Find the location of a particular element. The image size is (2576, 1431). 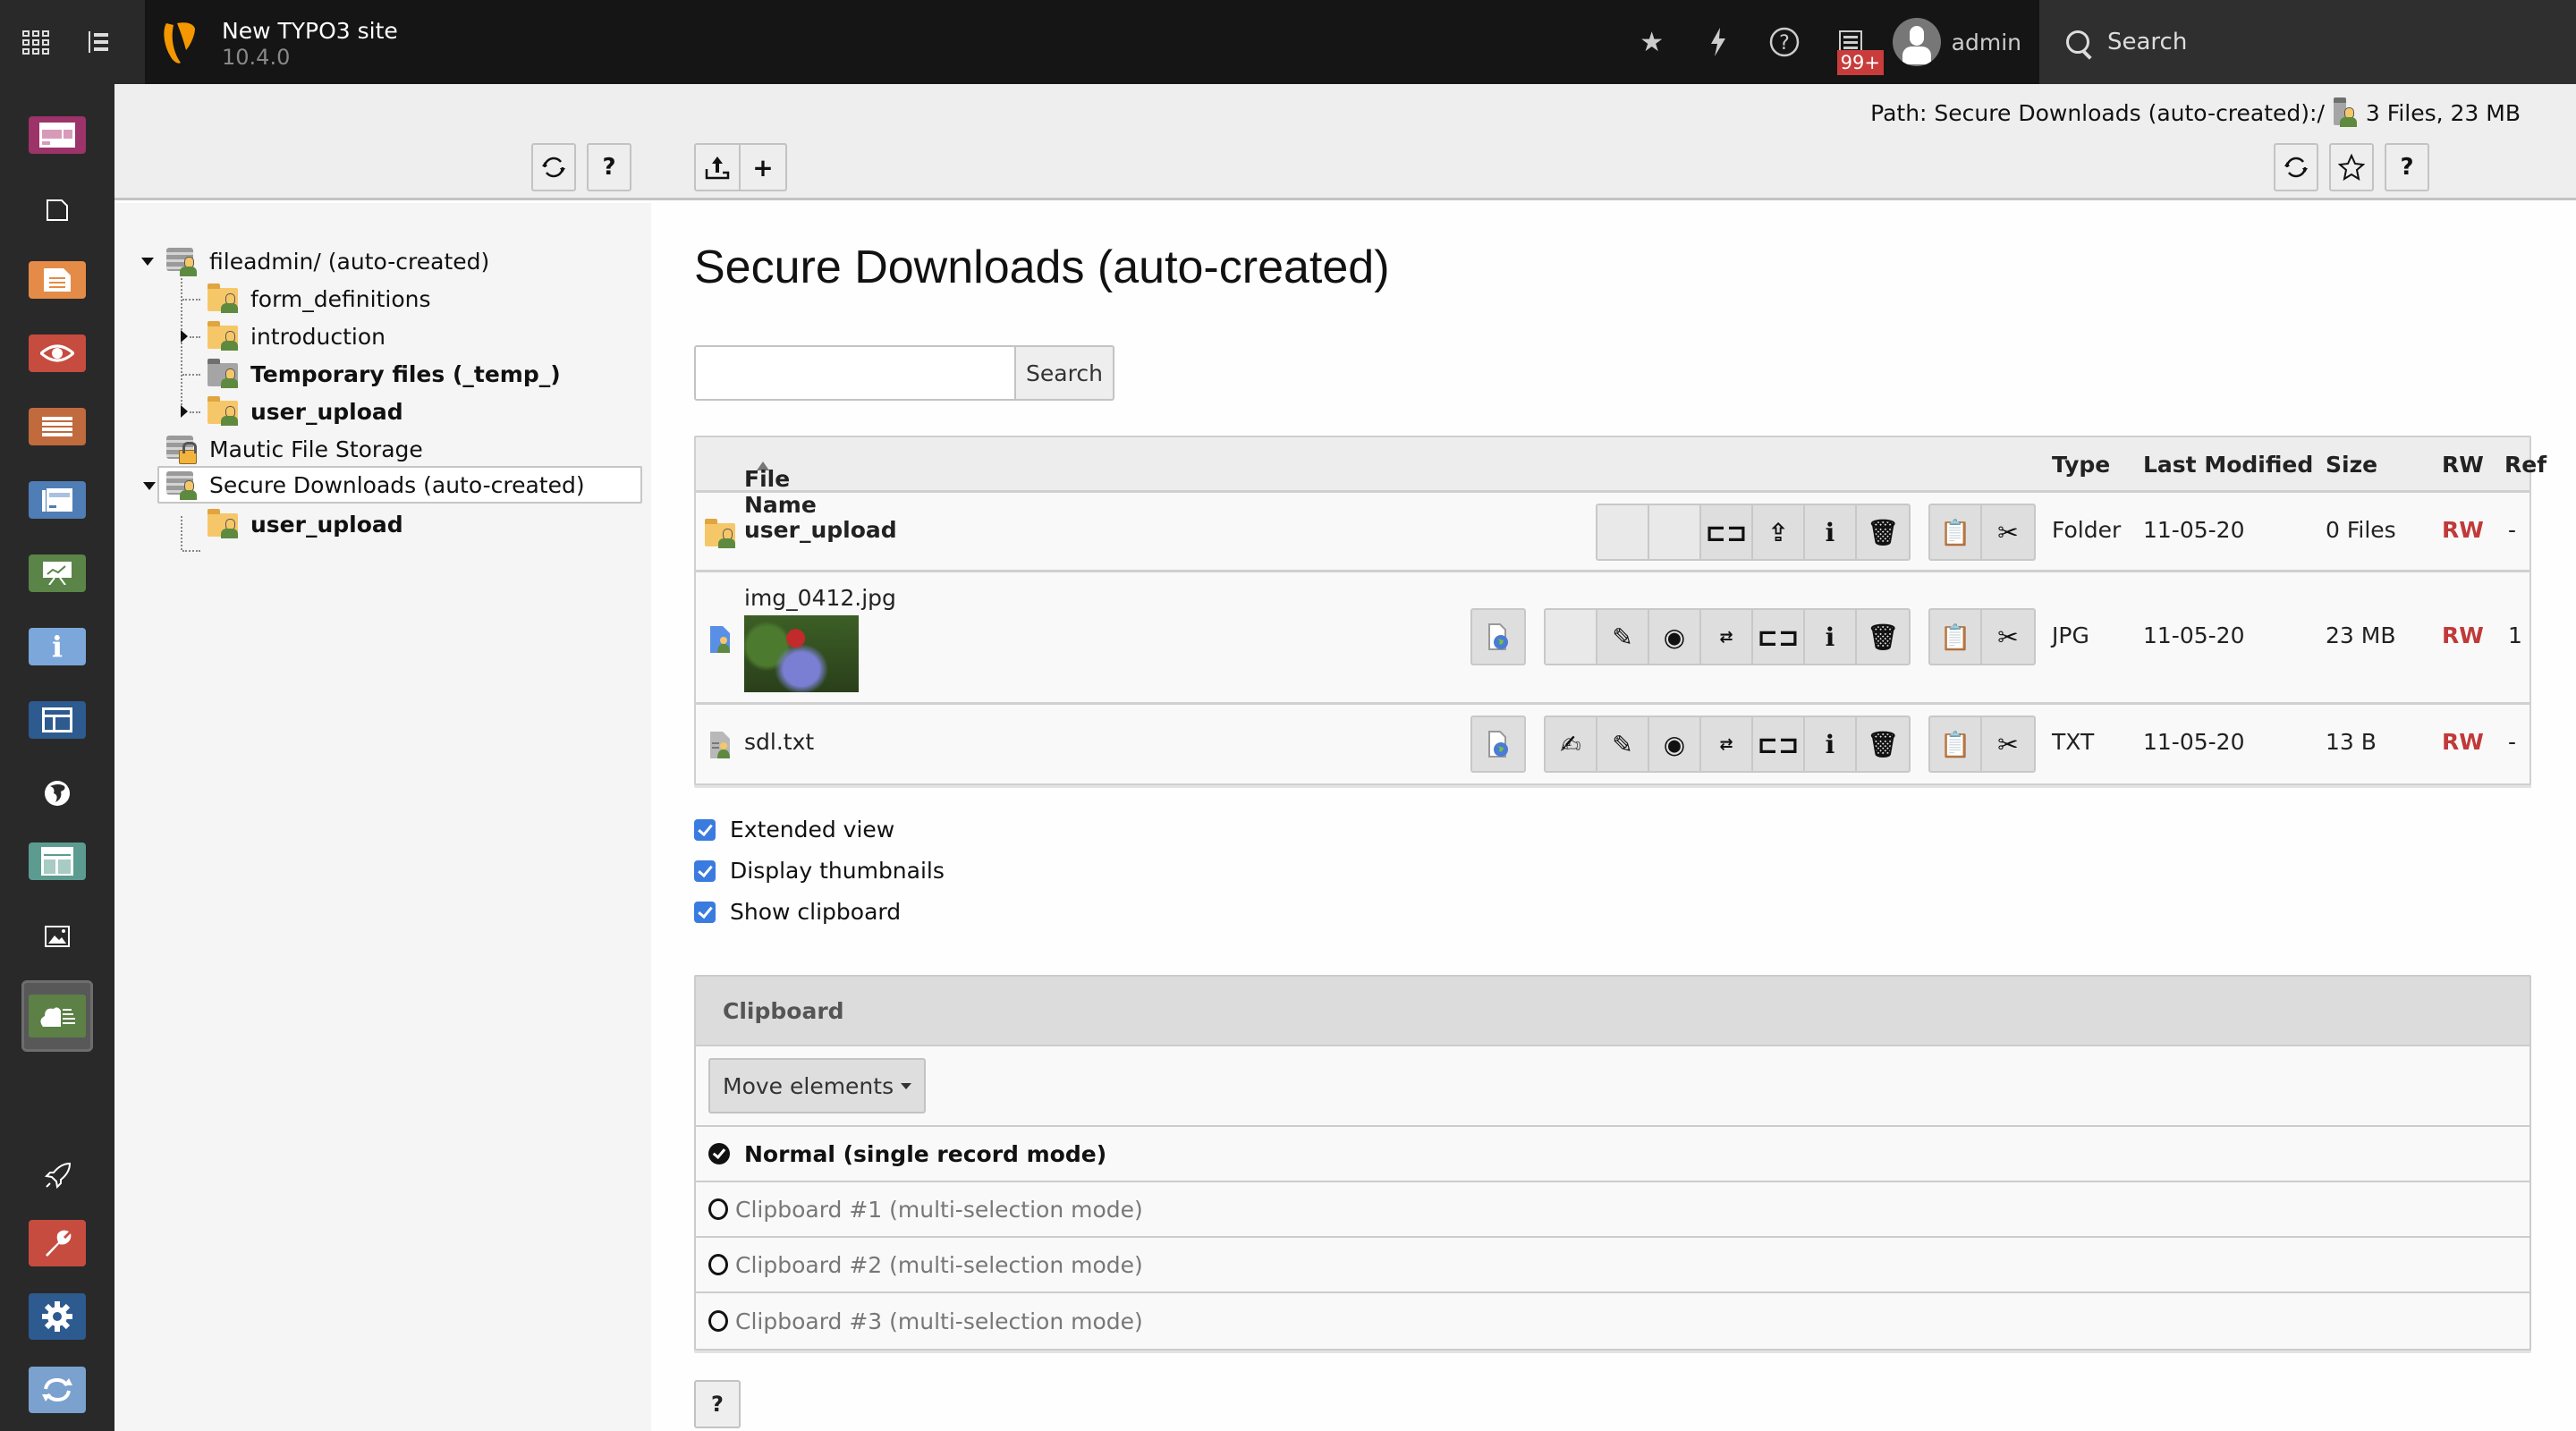

module-page is located at coordinates (57, 210).